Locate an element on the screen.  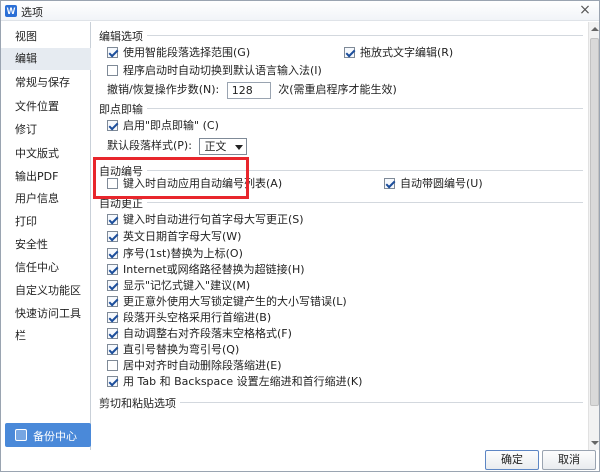
option-label: 显示"记忆式键入"建议(M) is located at coordinates (187, 285).